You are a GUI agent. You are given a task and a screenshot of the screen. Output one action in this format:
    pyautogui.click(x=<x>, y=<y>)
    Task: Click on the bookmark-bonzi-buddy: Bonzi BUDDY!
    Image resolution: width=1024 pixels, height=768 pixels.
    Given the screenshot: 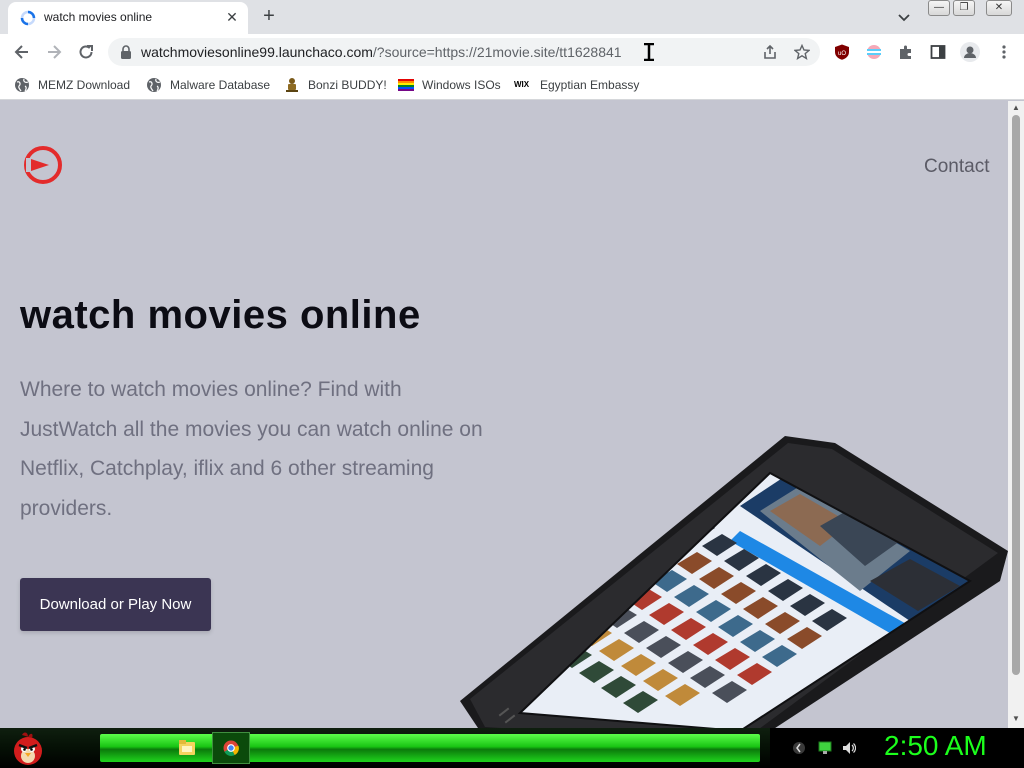 What is the action you would take?
    pyautogui.click(x=335, y=85)
    